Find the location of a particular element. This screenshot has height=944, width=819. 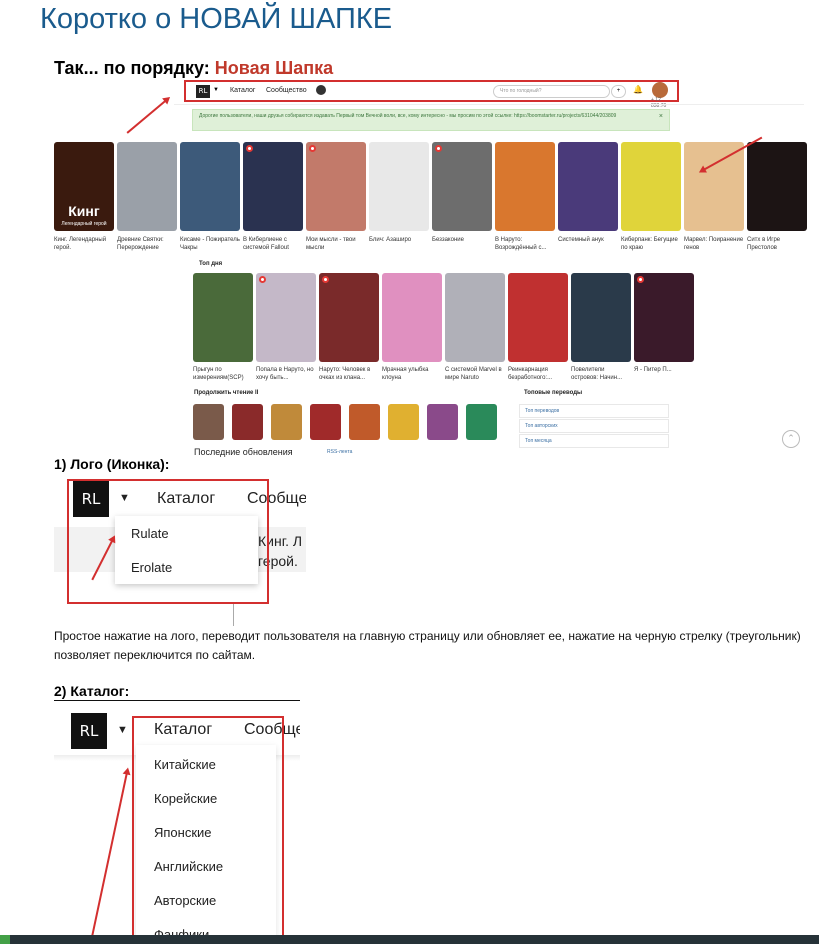

book-cover: Кинг Легендарный герой is located at coordinates (84, 186).